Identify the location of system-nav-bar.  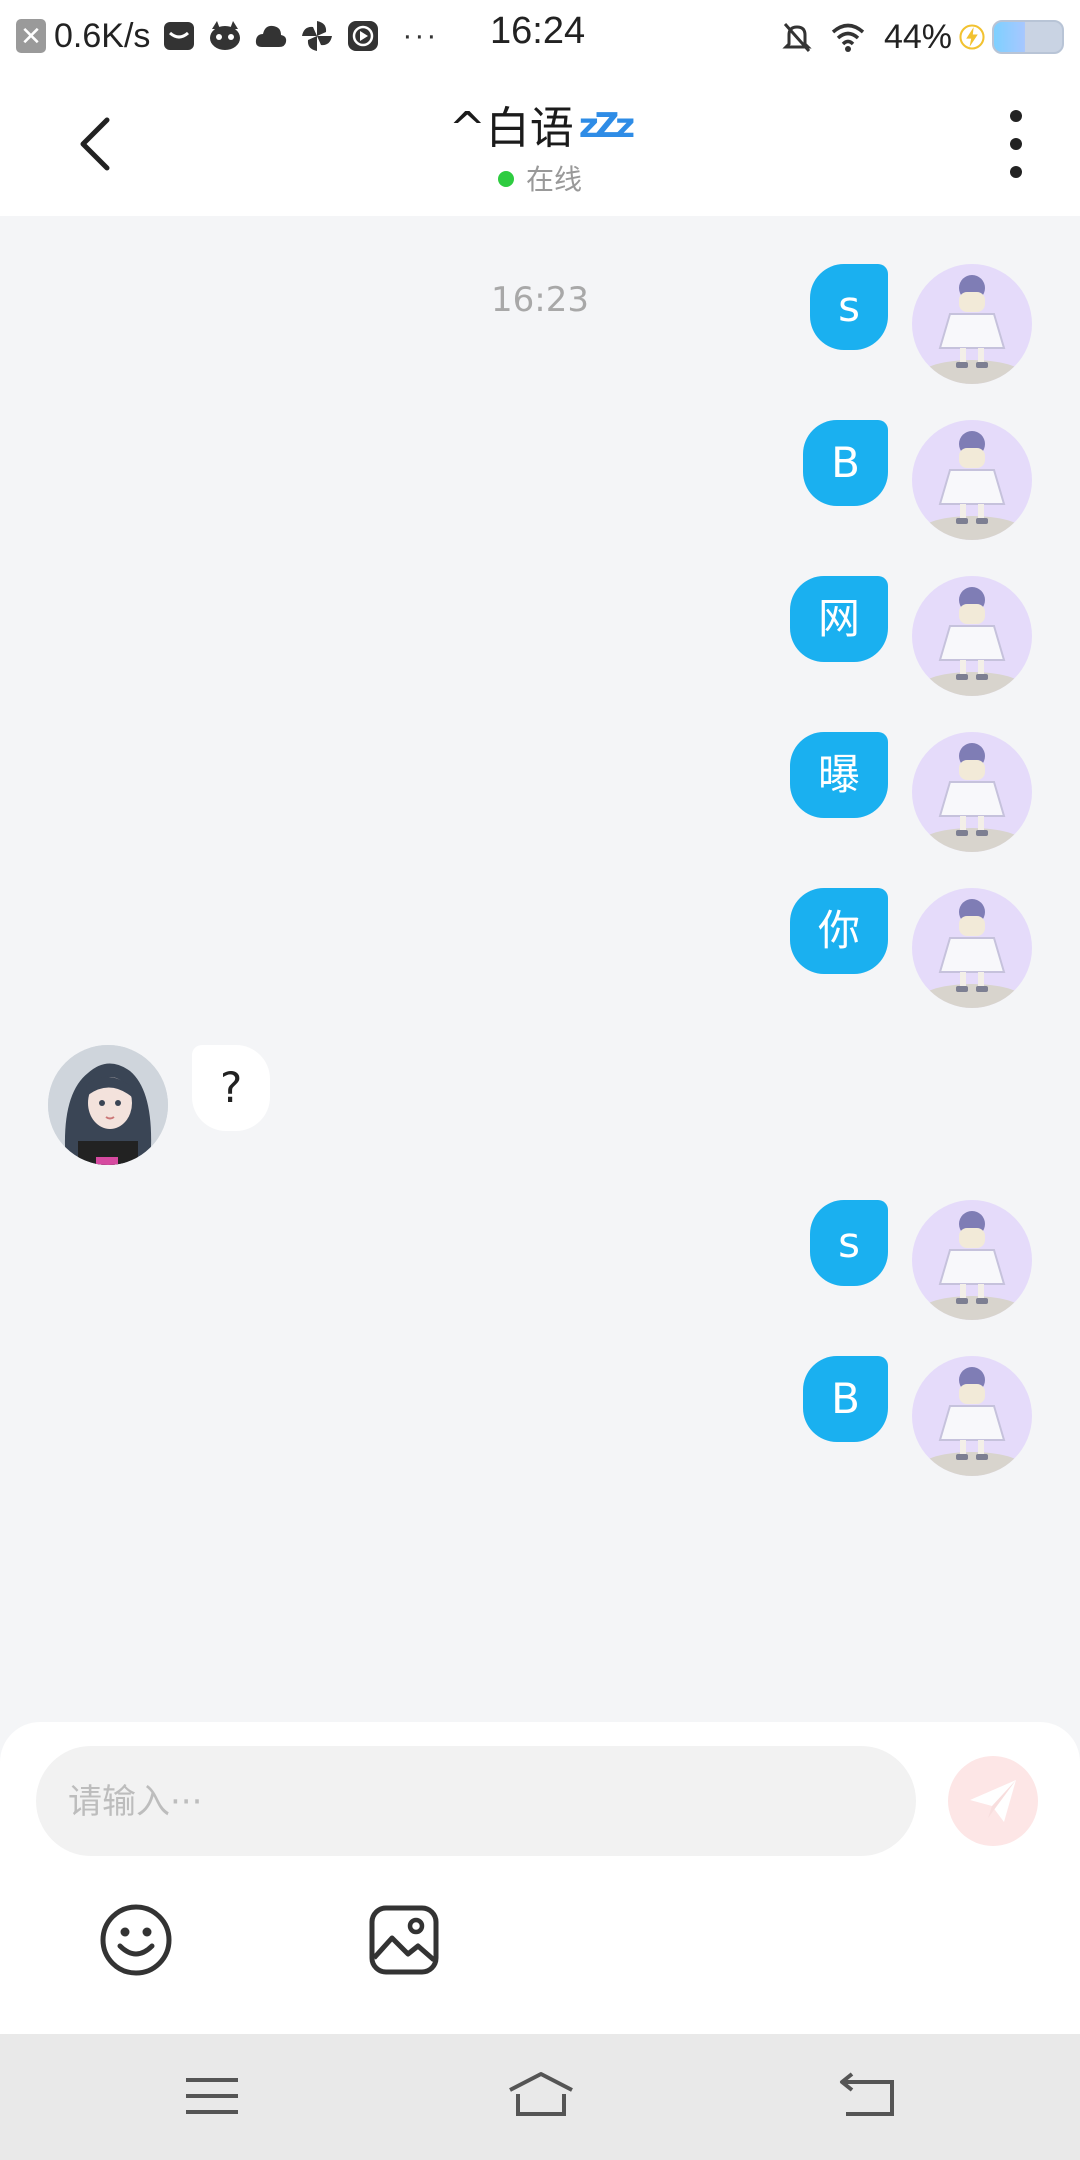
(540, 2097).